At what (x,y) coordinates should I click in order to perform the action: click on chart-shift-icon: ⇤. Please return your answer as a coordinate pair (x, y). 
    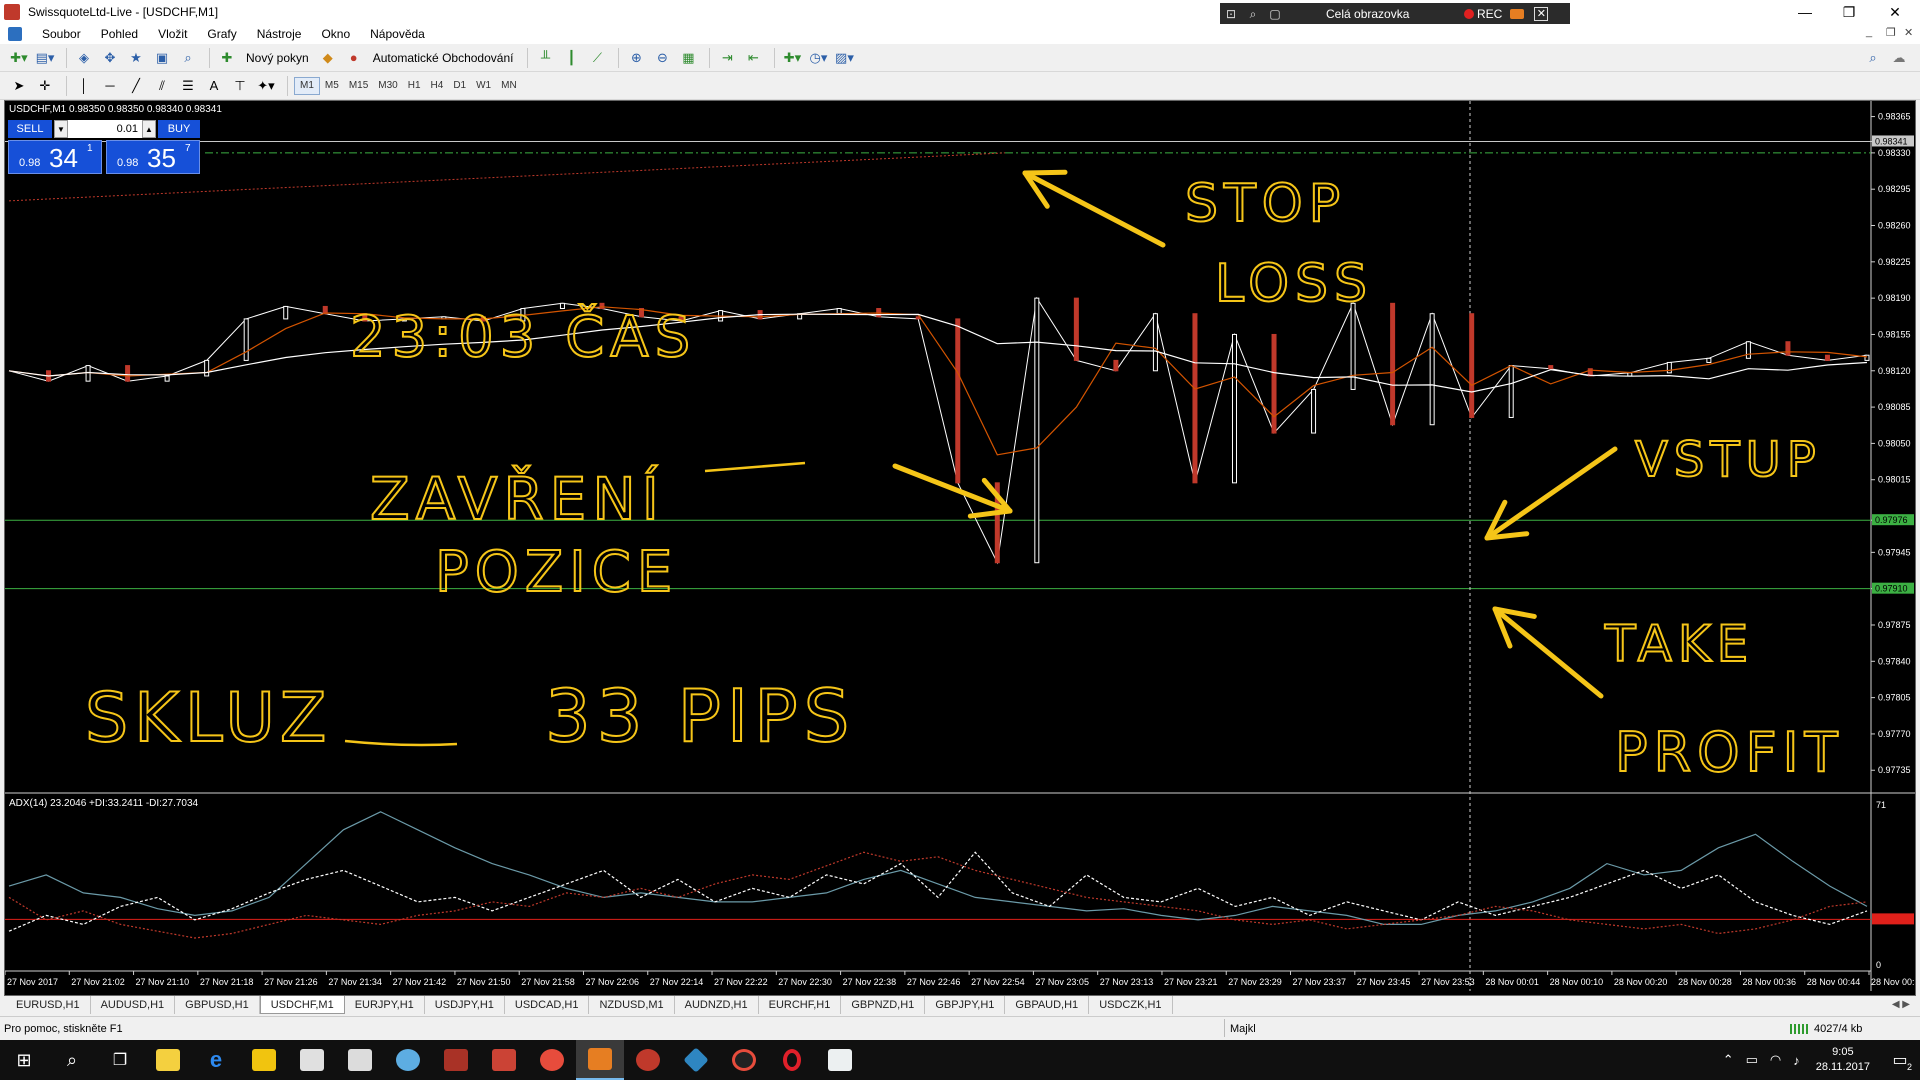
    Looking at the image, I should click on (753, 58).